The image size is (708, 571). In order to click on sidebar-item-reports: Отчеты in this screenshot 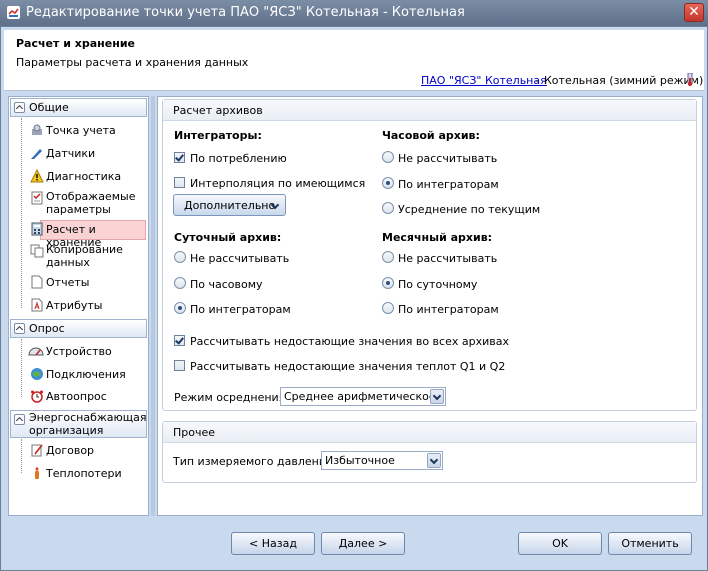, I will do `click(80, 283)`.